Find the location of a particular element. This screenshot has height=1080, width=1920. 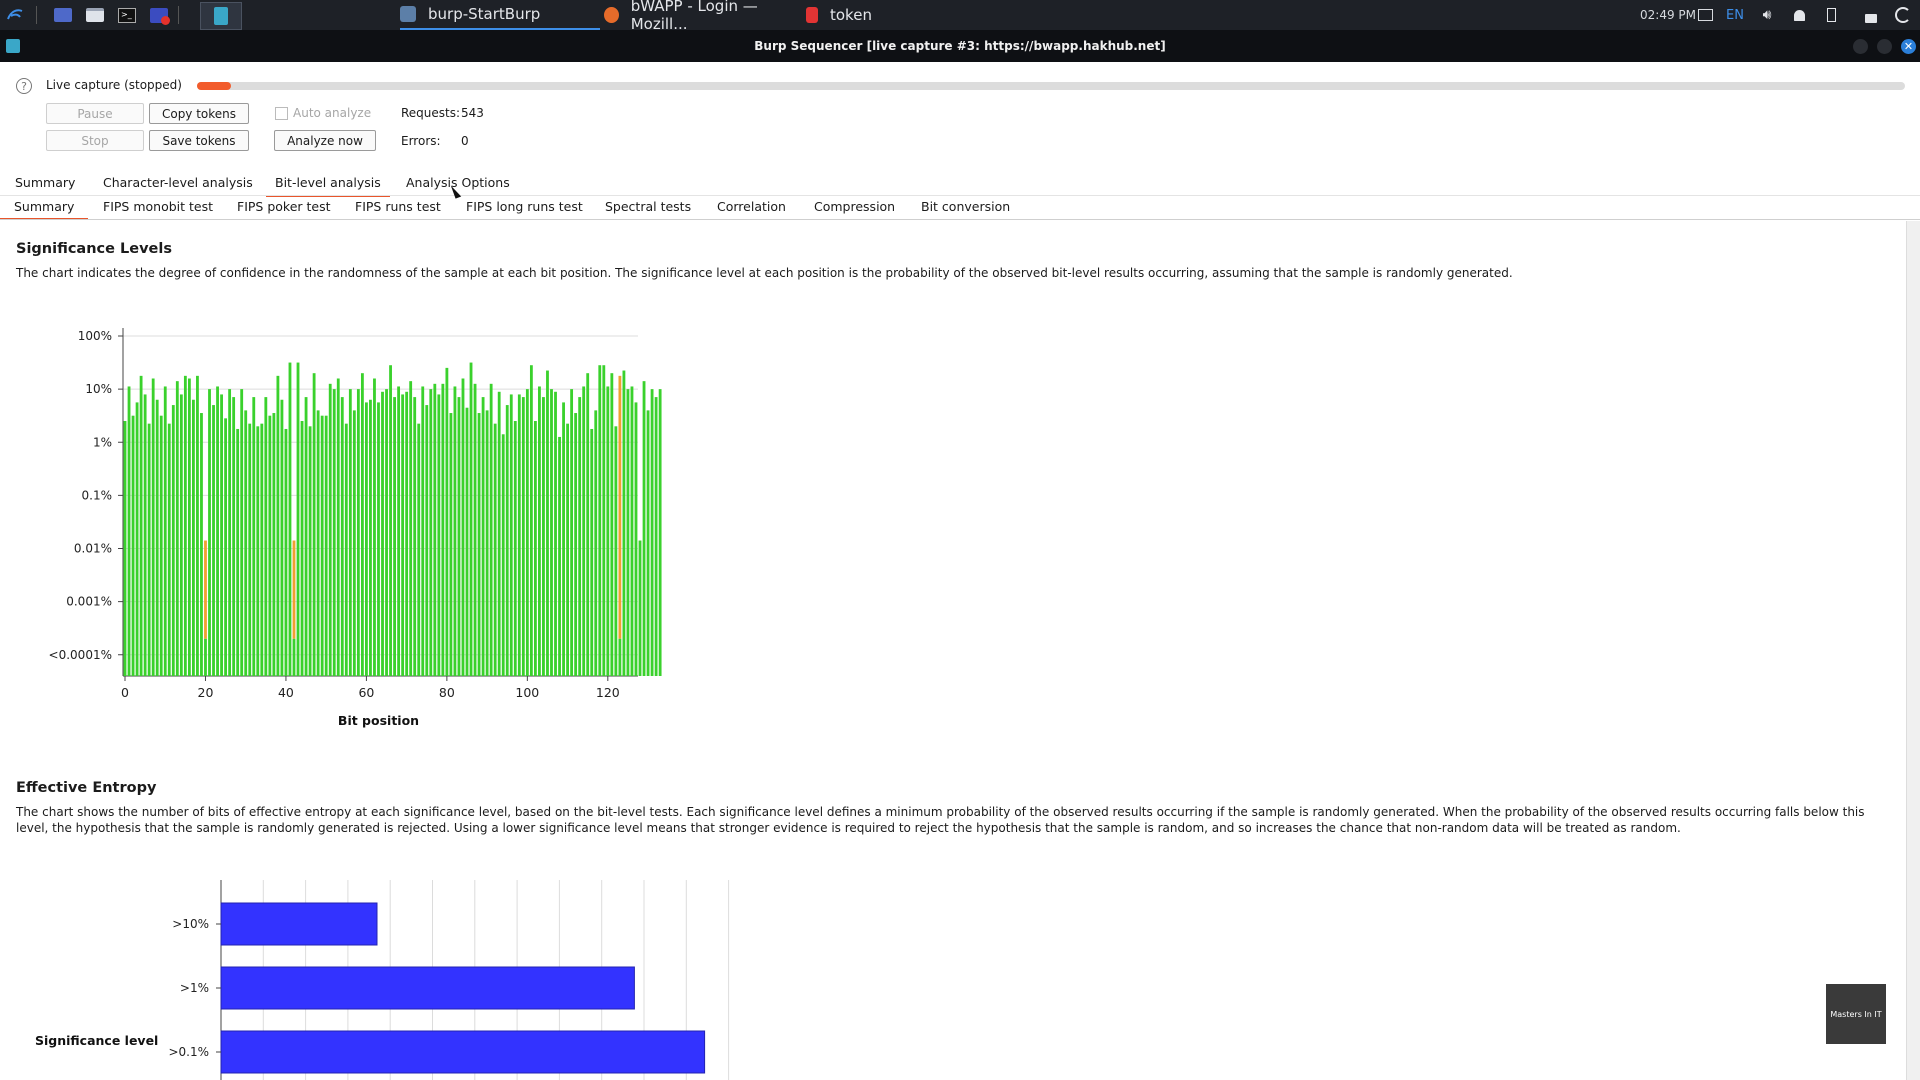

subtab-compression: Compression is located at coordinates (854, 208).